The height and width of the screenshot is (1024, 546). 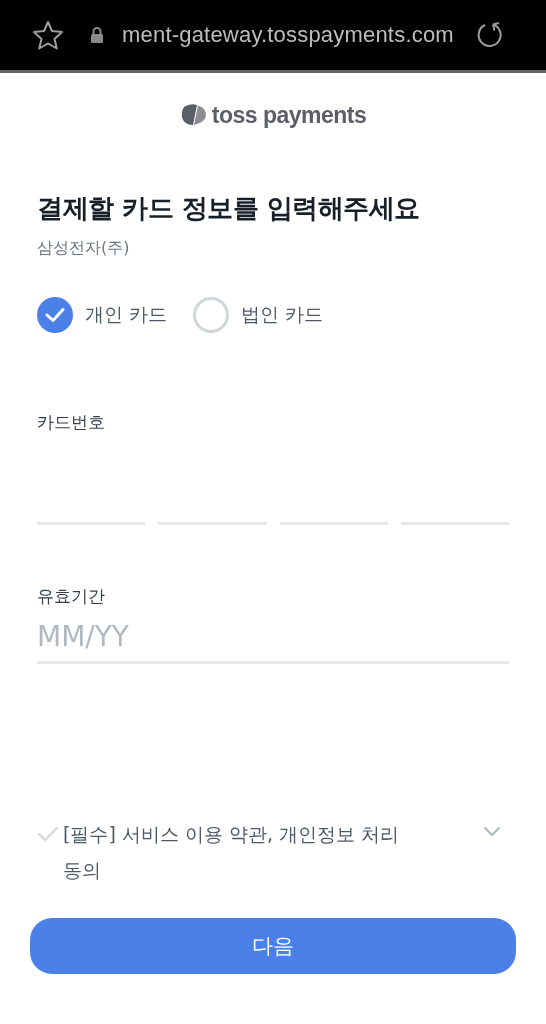 I want to click on expiry-input-field: MM/YY, so click(x=273, y=639).